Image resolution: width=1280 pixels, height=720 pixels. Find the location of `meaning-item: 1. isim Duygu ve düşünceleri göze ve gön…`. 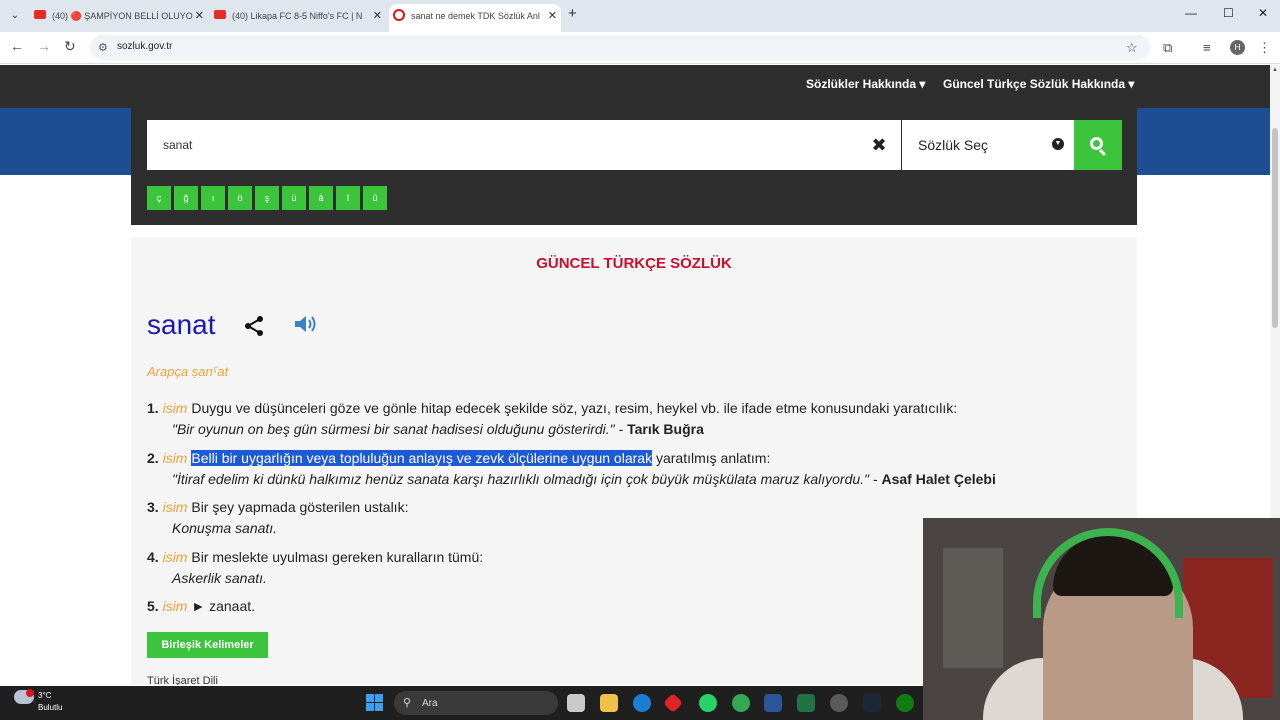

meaning-item: 1. isim Duygu ve düşünceleri göze ve gön… is located at coordinates (552, 408).